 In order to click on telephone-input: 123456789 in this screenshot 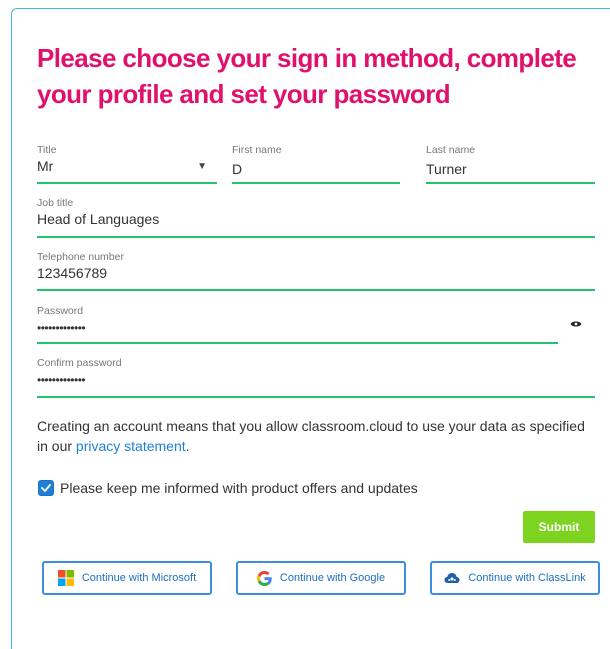, I will do `click(72, 273)`.